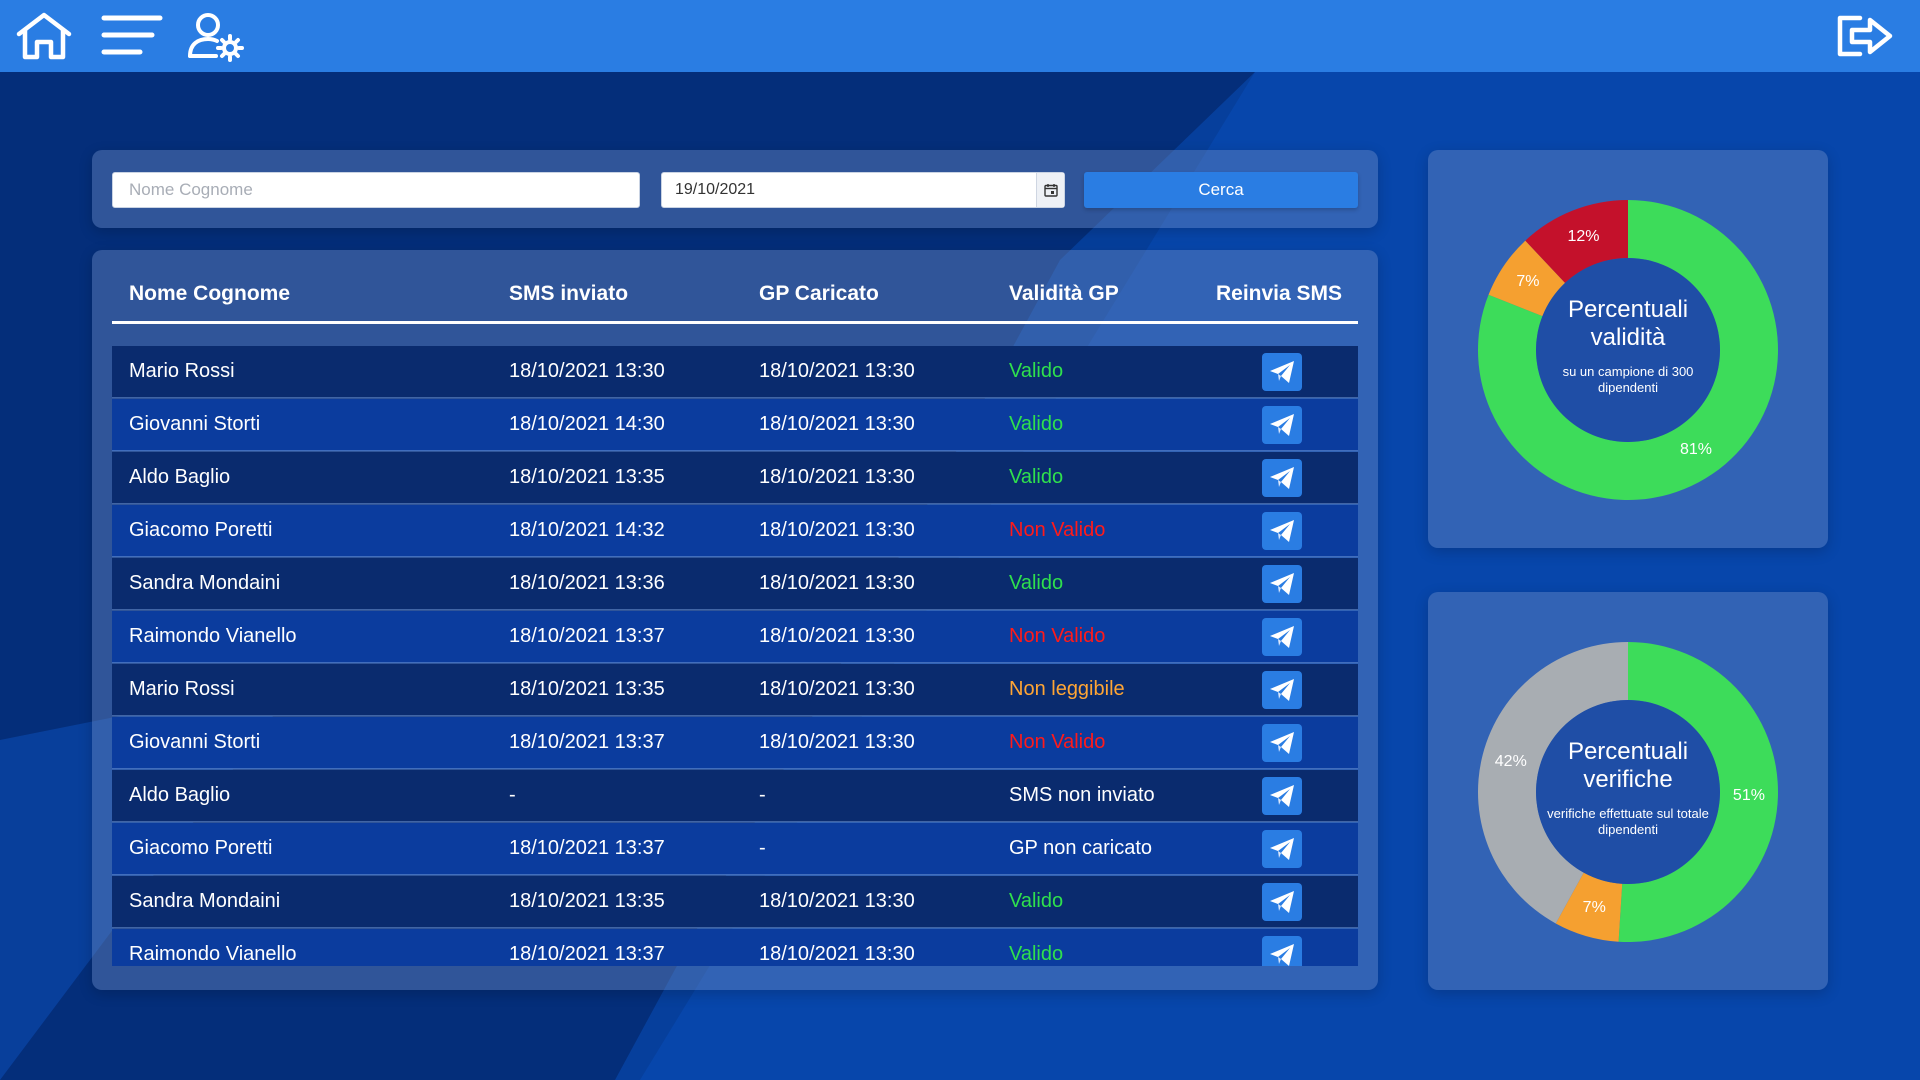  I want to click on top-navigation-bar, so click(960, 36).